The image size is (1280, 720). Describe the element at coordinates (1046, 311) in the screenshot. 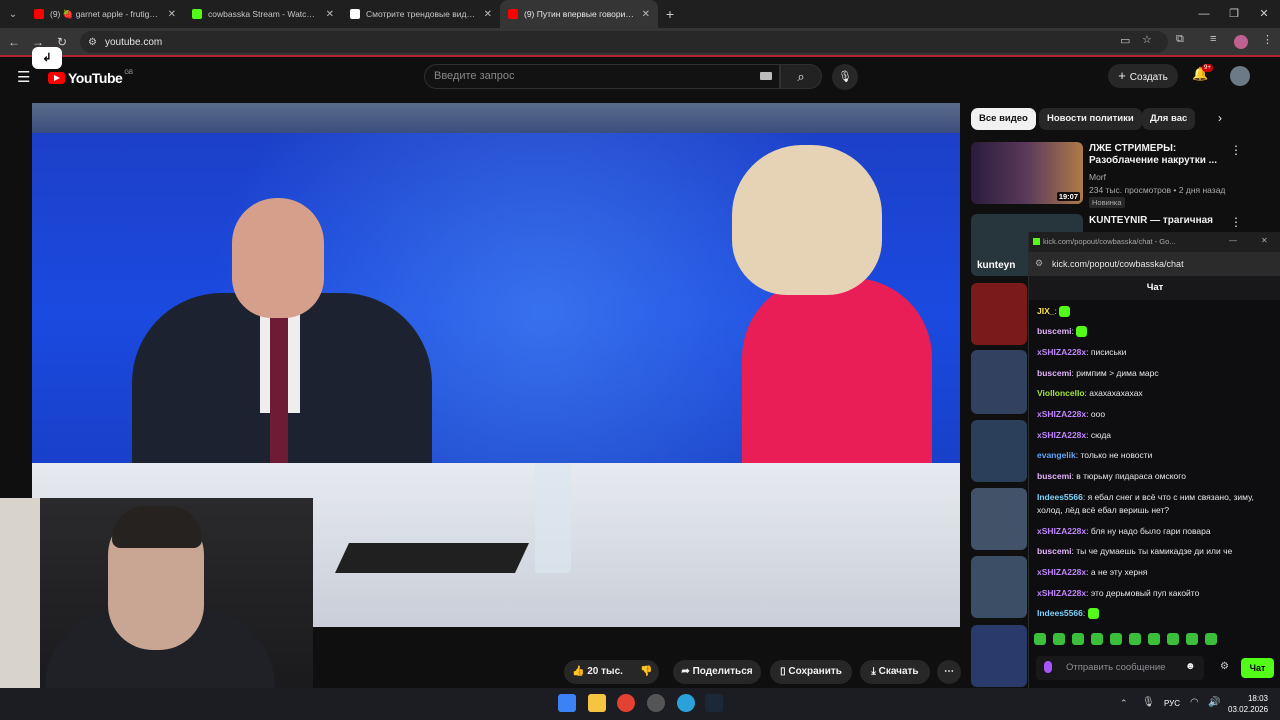

I see `chat-username: JIX_` at that location.